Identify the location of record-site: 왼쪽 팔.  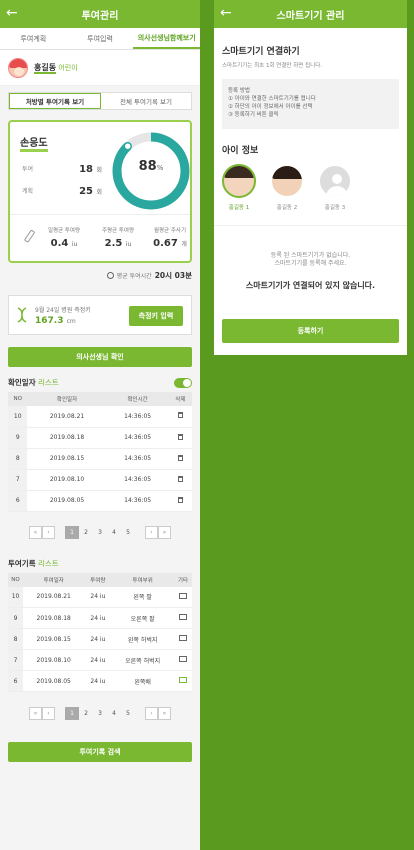
(142, 597).